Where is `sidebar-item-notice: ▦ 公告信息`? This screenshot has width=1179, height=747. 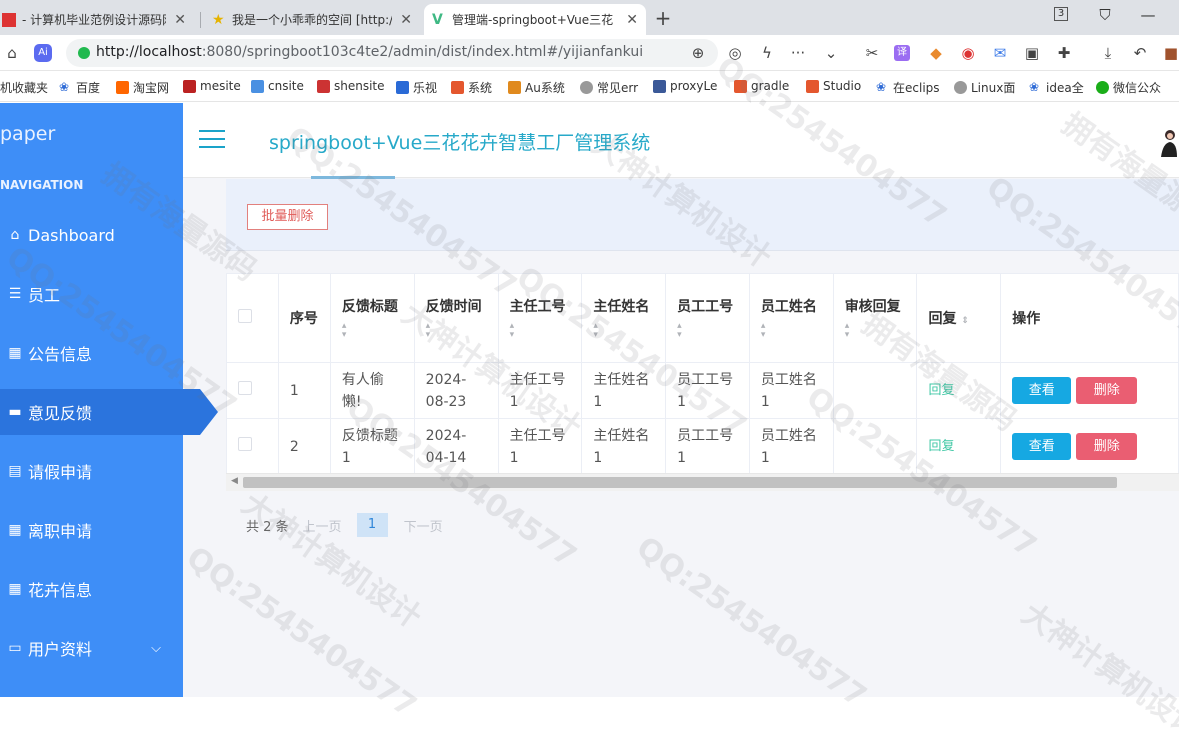
sidebar-item-notice: ▦ 公告信息 is located at coordinates (91, 353).